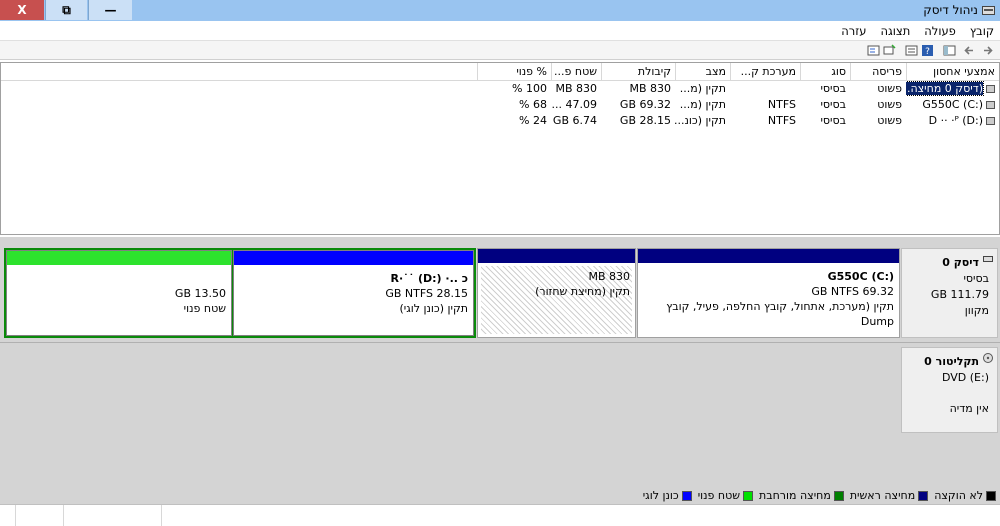 Image resolution: width=1000 pixels, height=526 pixels. Describe the element at coordinates (667, 495) in the screenshot. I see `legend-logical: כונן לוגי` at that location.